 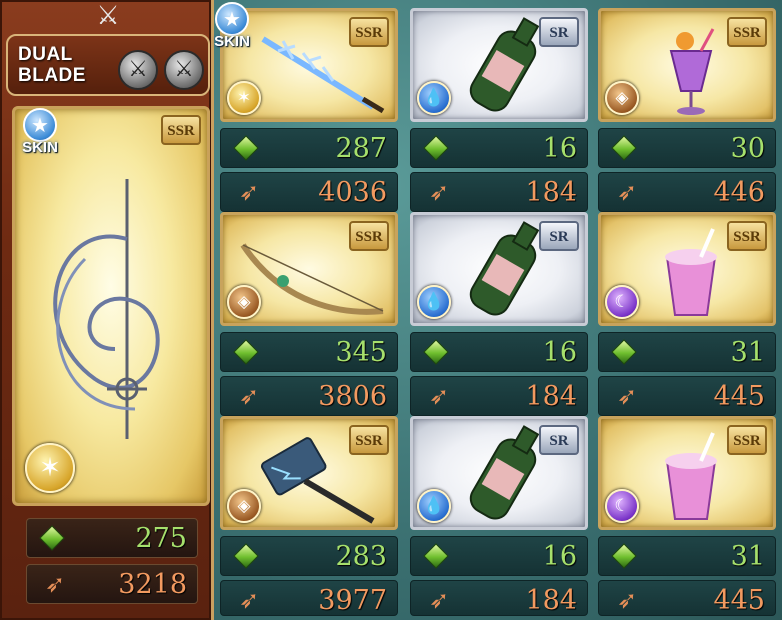 I want to click on hp-value: 283, so click(x=361, y=556).